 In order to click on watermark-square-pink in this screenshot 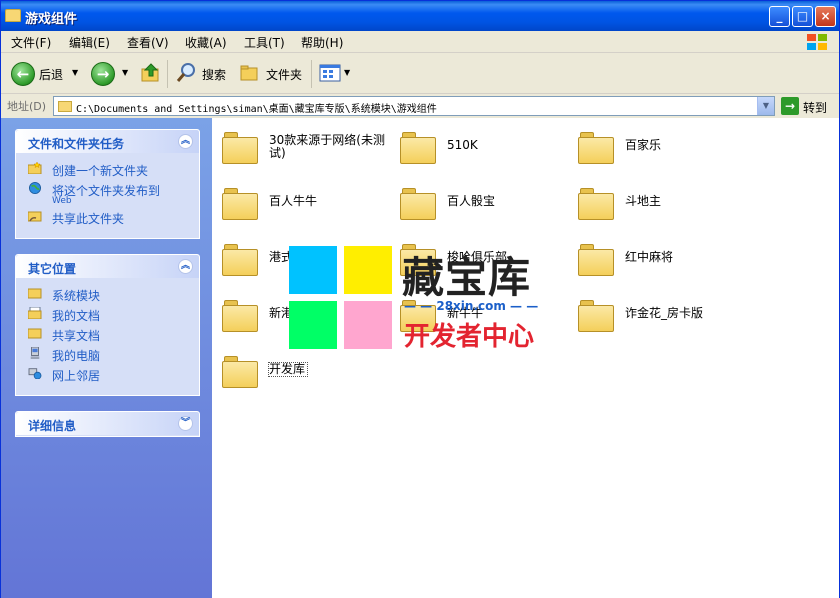, I will do `click(368, 325)`.